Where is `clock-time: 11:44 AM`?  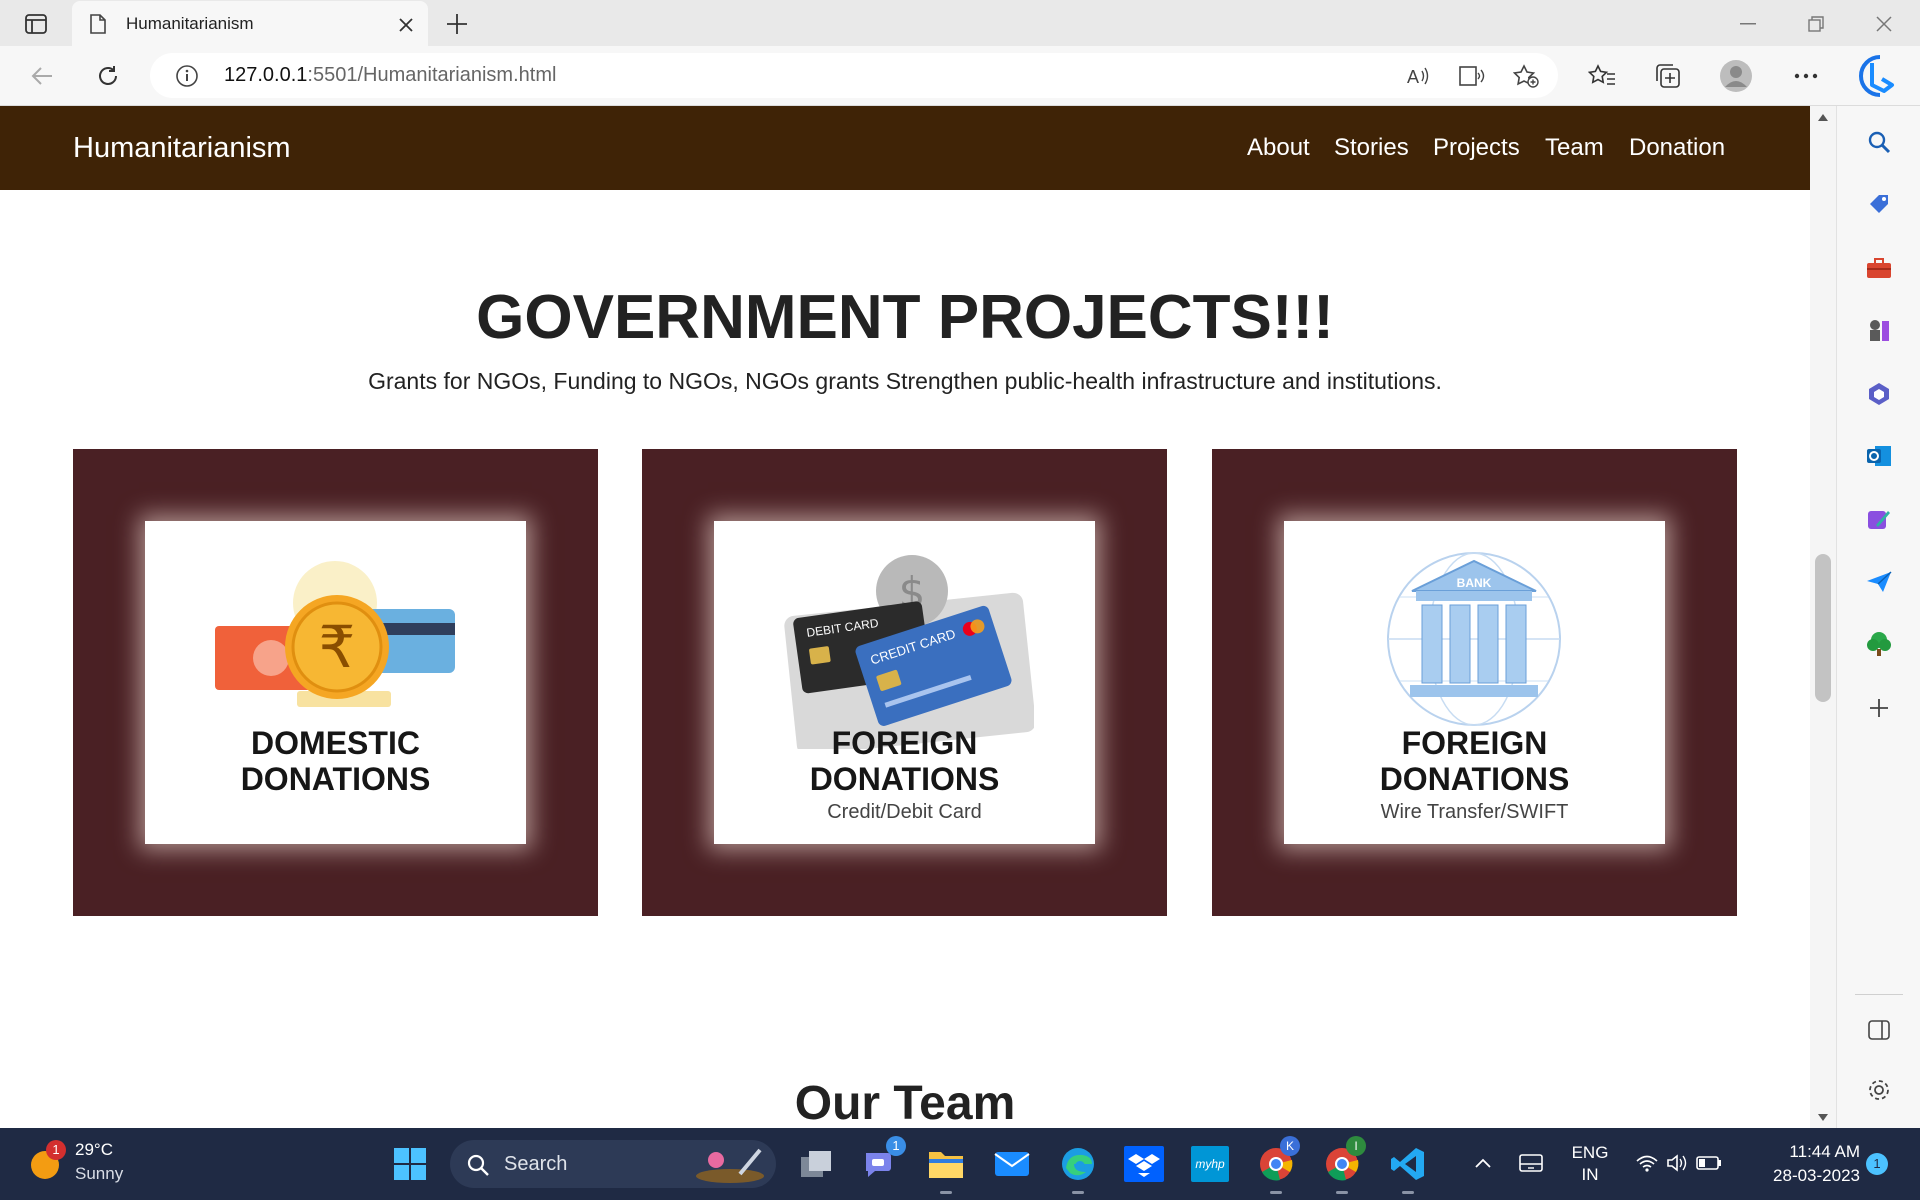
clock-time: 11:44 AM is located at coordinates (1824, 1151).